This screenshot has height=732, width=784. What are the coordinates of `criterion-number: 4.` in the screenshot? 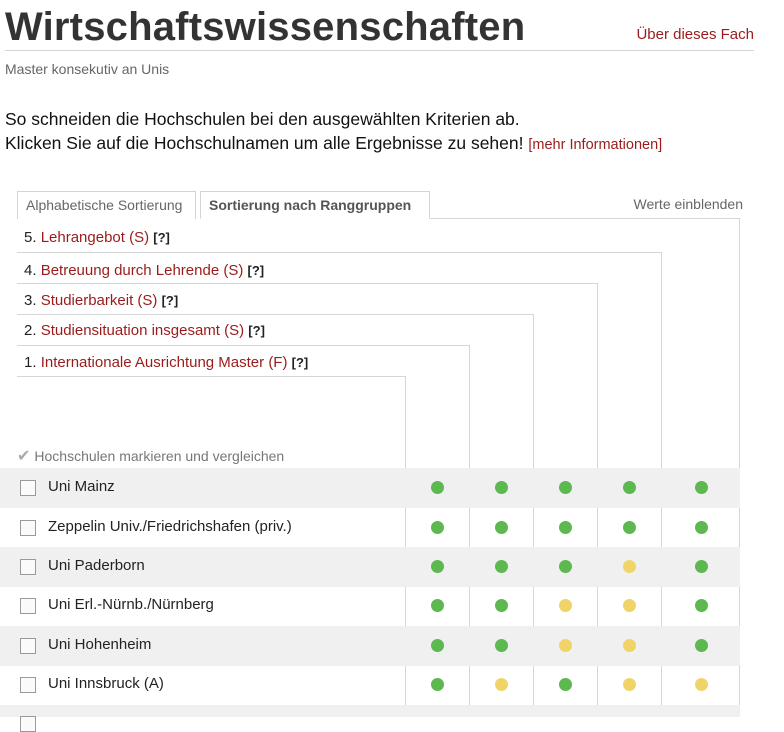 It's located at (30, 270).